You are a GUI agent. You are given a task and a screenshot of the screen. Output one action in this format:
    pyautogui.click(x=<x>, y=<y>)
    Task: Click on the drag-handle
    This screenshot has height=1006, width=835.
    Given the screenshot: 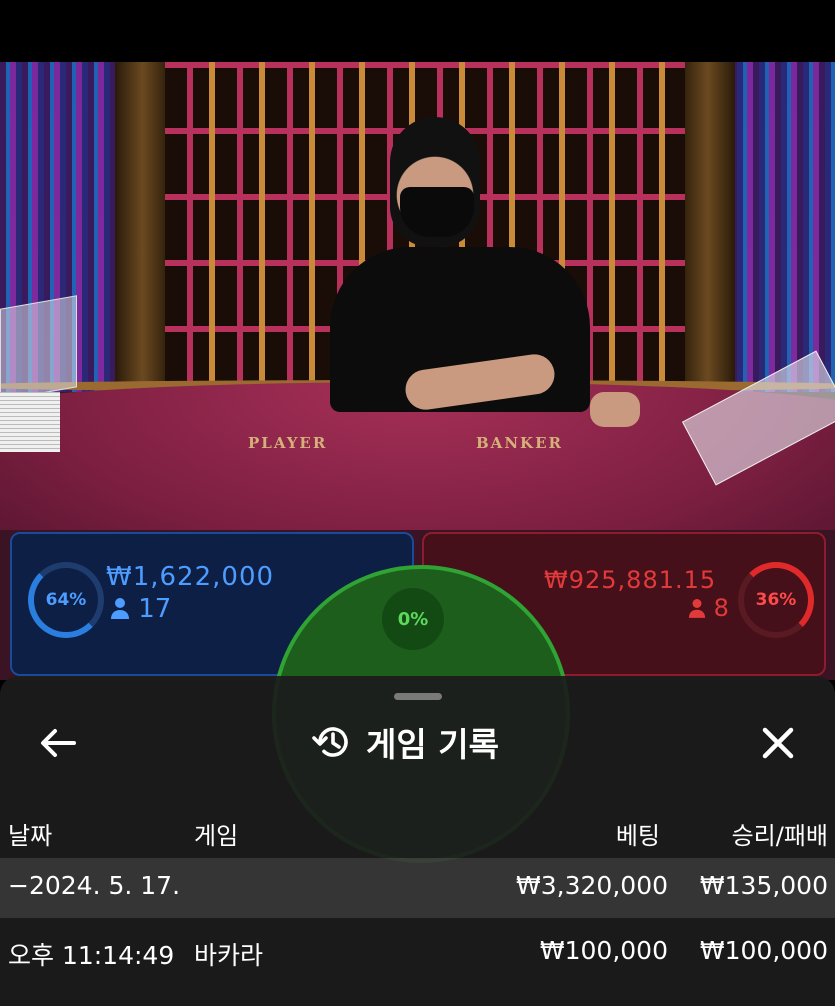 What is the action you would take?
    pyautogui.click(x=418, y=696)
    